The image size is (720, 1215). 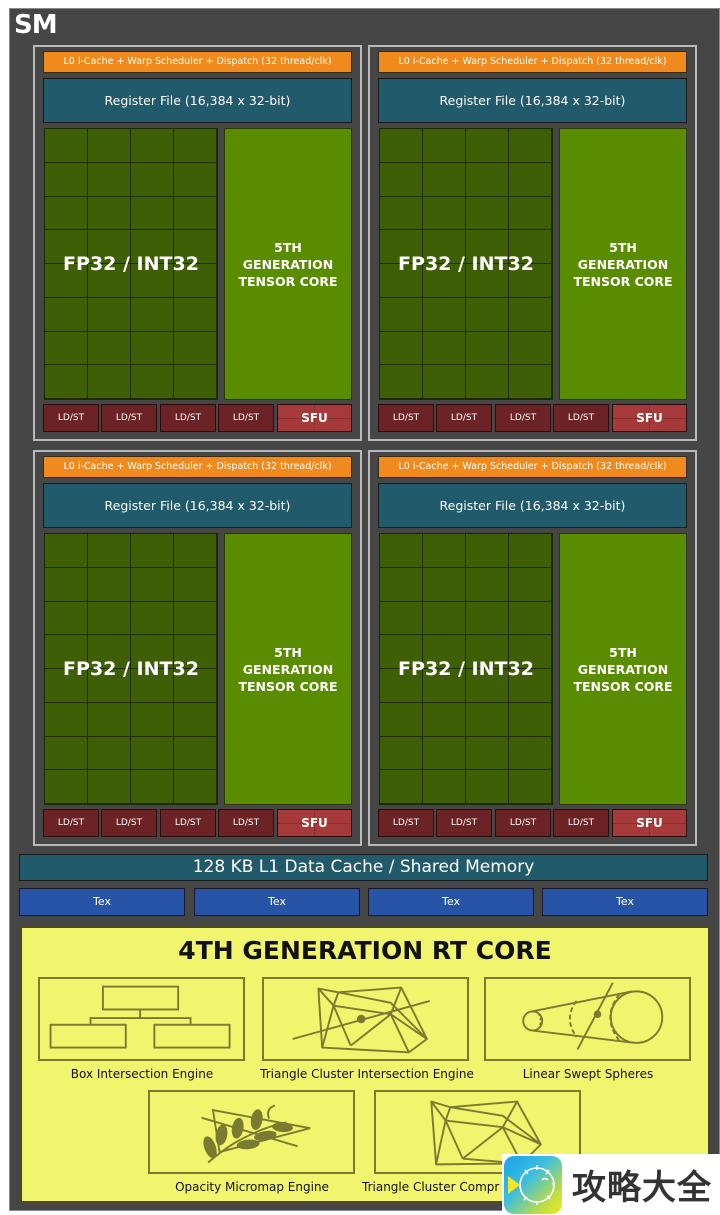 I want to click on box-intersection-engine, so click(x=141, y=1019).